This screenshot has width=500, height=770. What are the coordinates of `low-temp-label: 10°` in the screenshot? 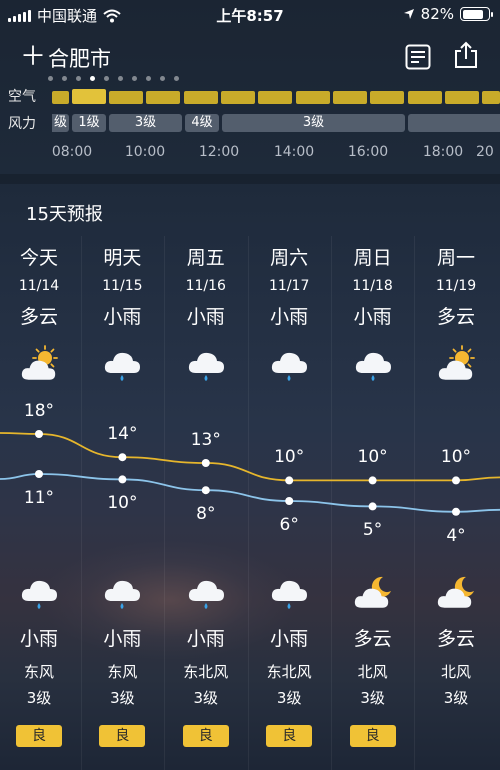 It's located at (122, 503).